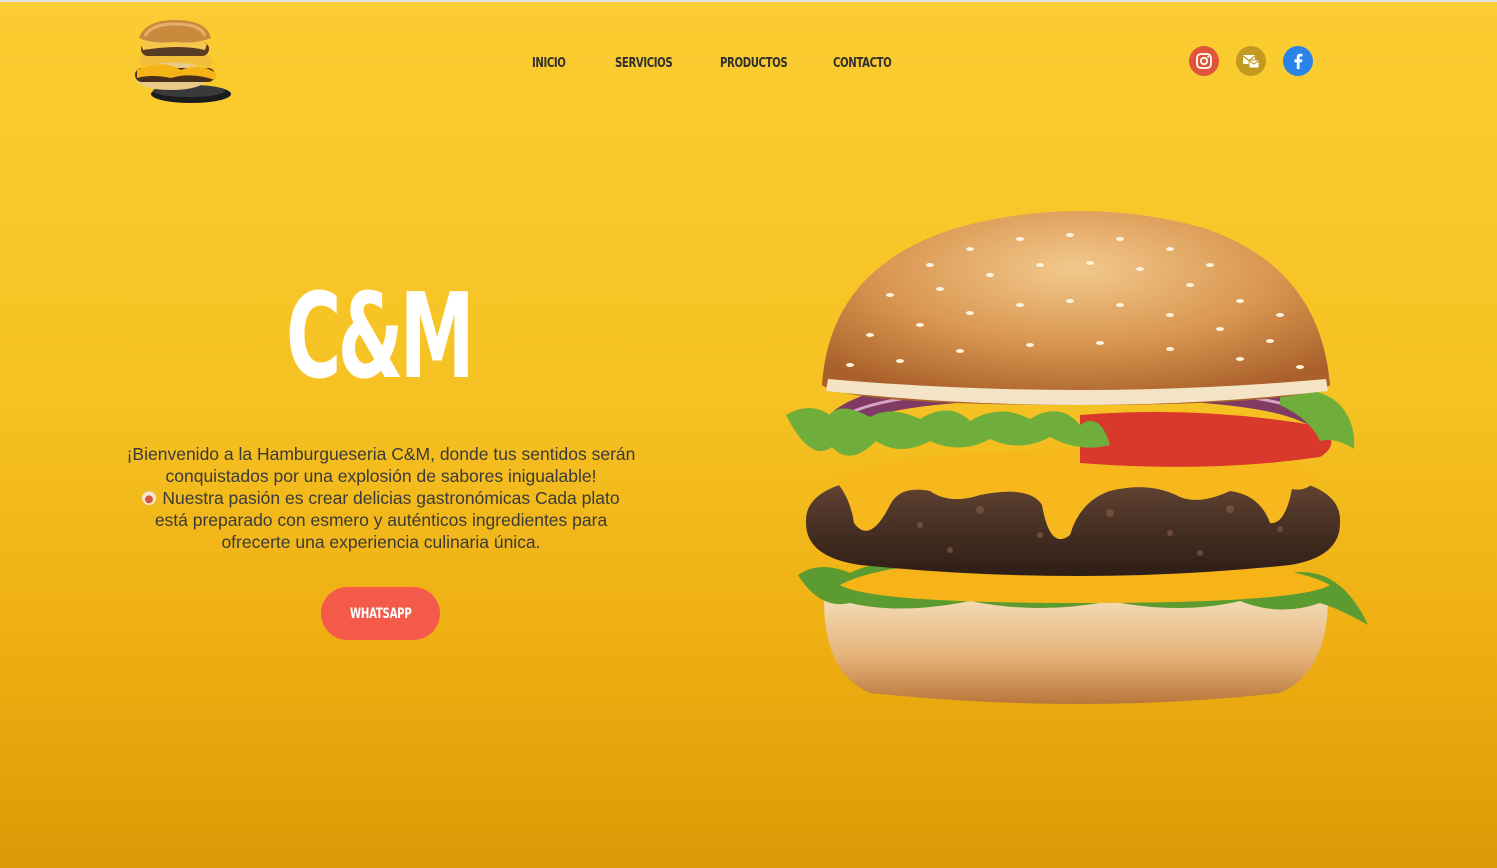 This screenshot has width=1497, height=868. Describe the element at coordinates (764, 64) in the screenshot. I see `nav-productos: PRODUCTOS` at that location.